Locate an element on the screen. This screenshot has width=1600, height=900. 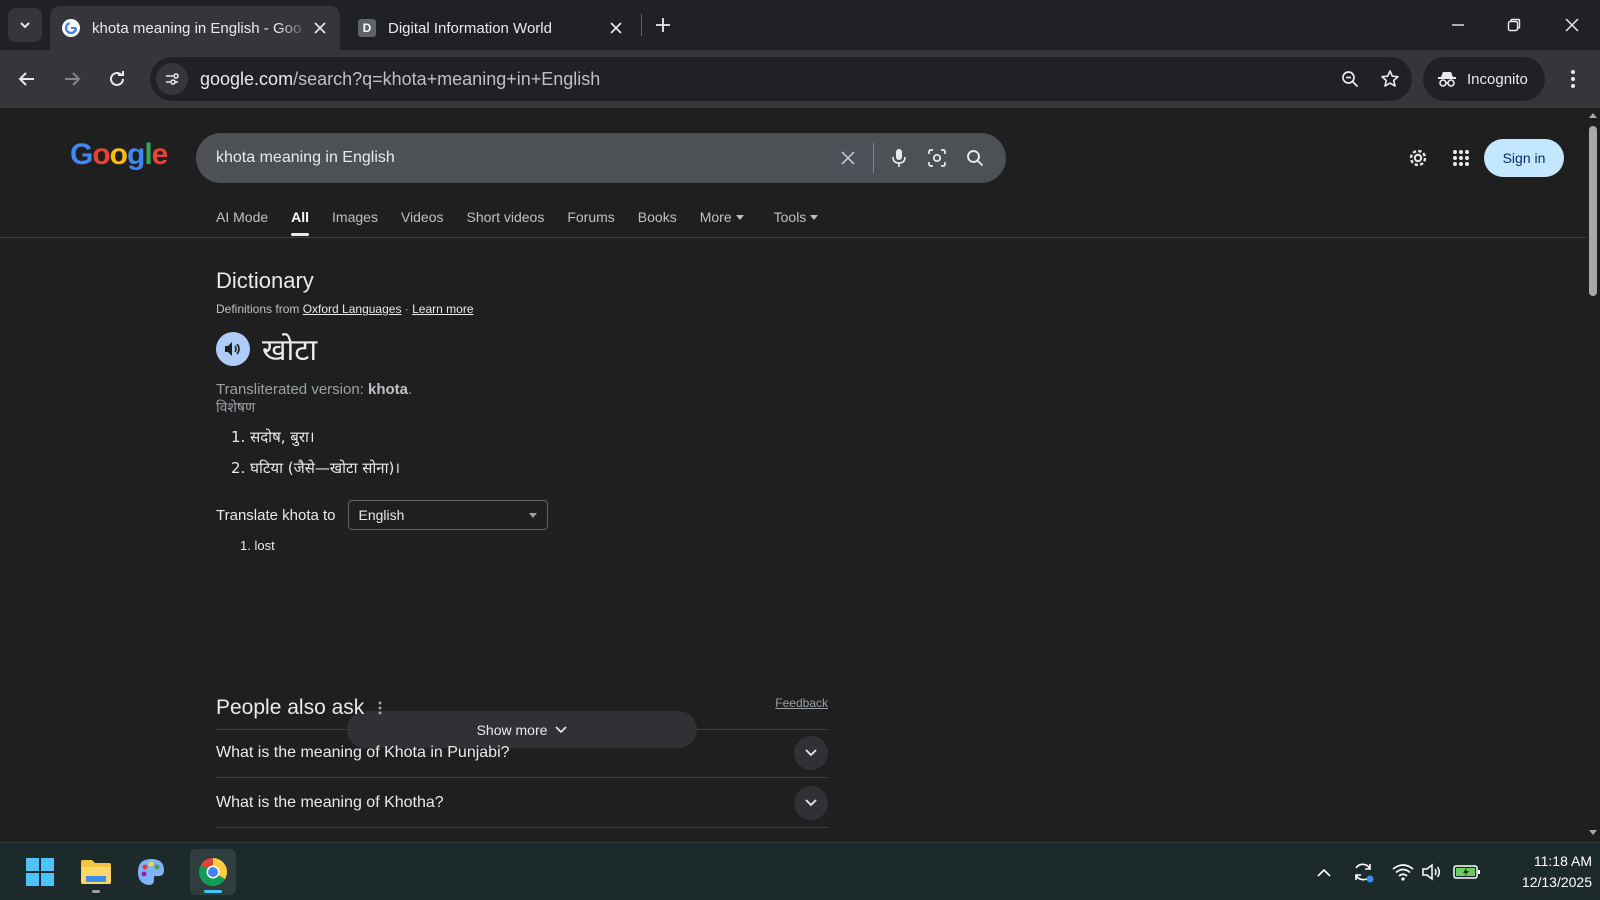
windows-logo-icon is located at coordinates (40, 872).